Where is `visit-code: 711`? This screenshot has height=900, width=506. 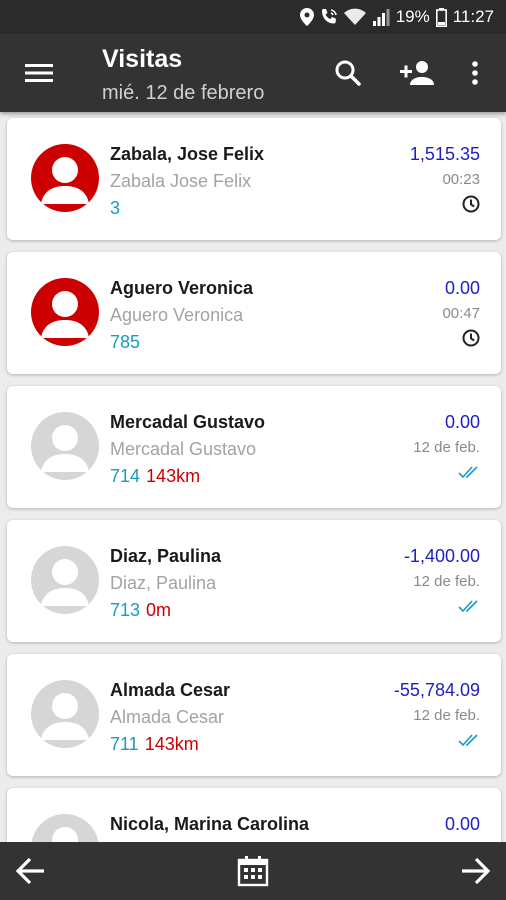
visit-code: 711 is located at coordinates (124, 744).